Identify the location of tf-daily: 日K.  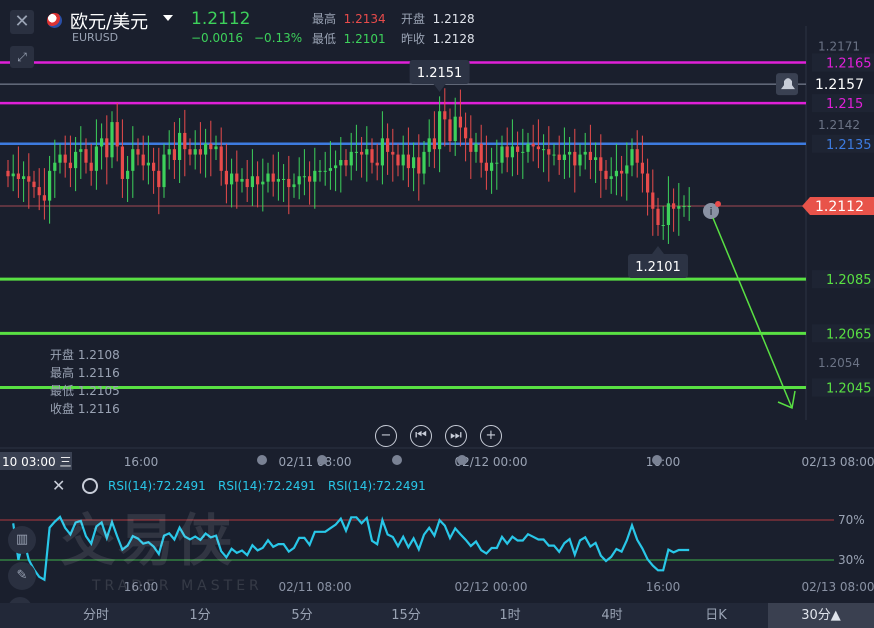
(716, 615).